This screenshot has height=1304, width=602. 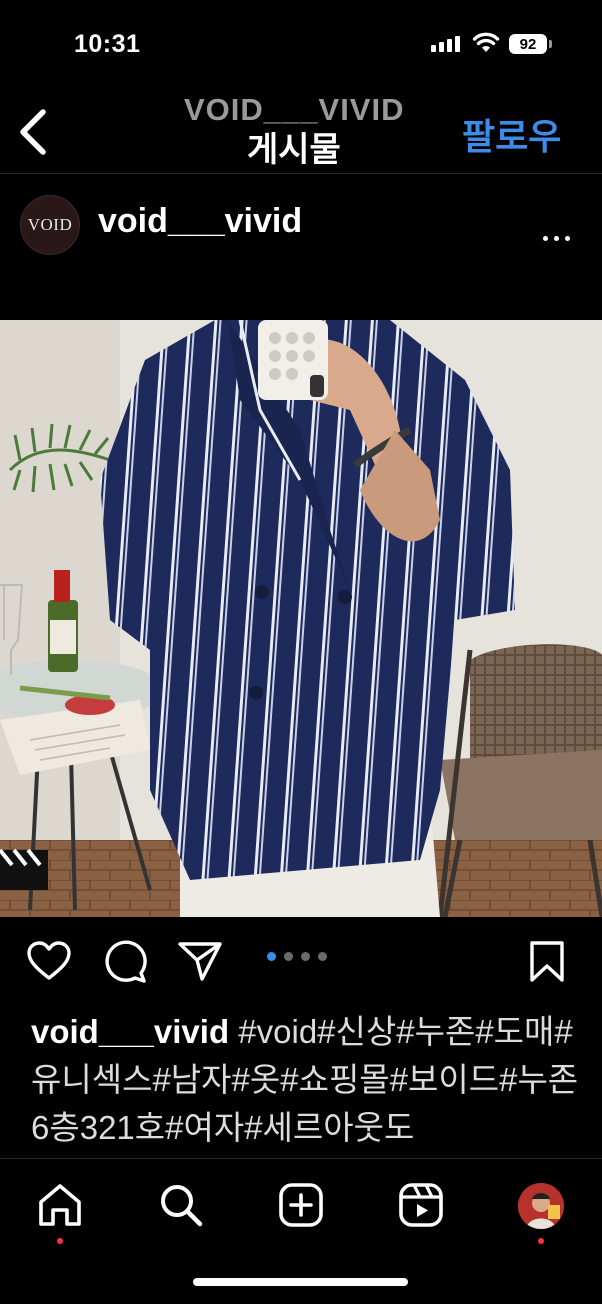 What do you see at coordinates (181, 1205) in the screenshot?
I see `search-icon` at bounding box center [181, 1205].